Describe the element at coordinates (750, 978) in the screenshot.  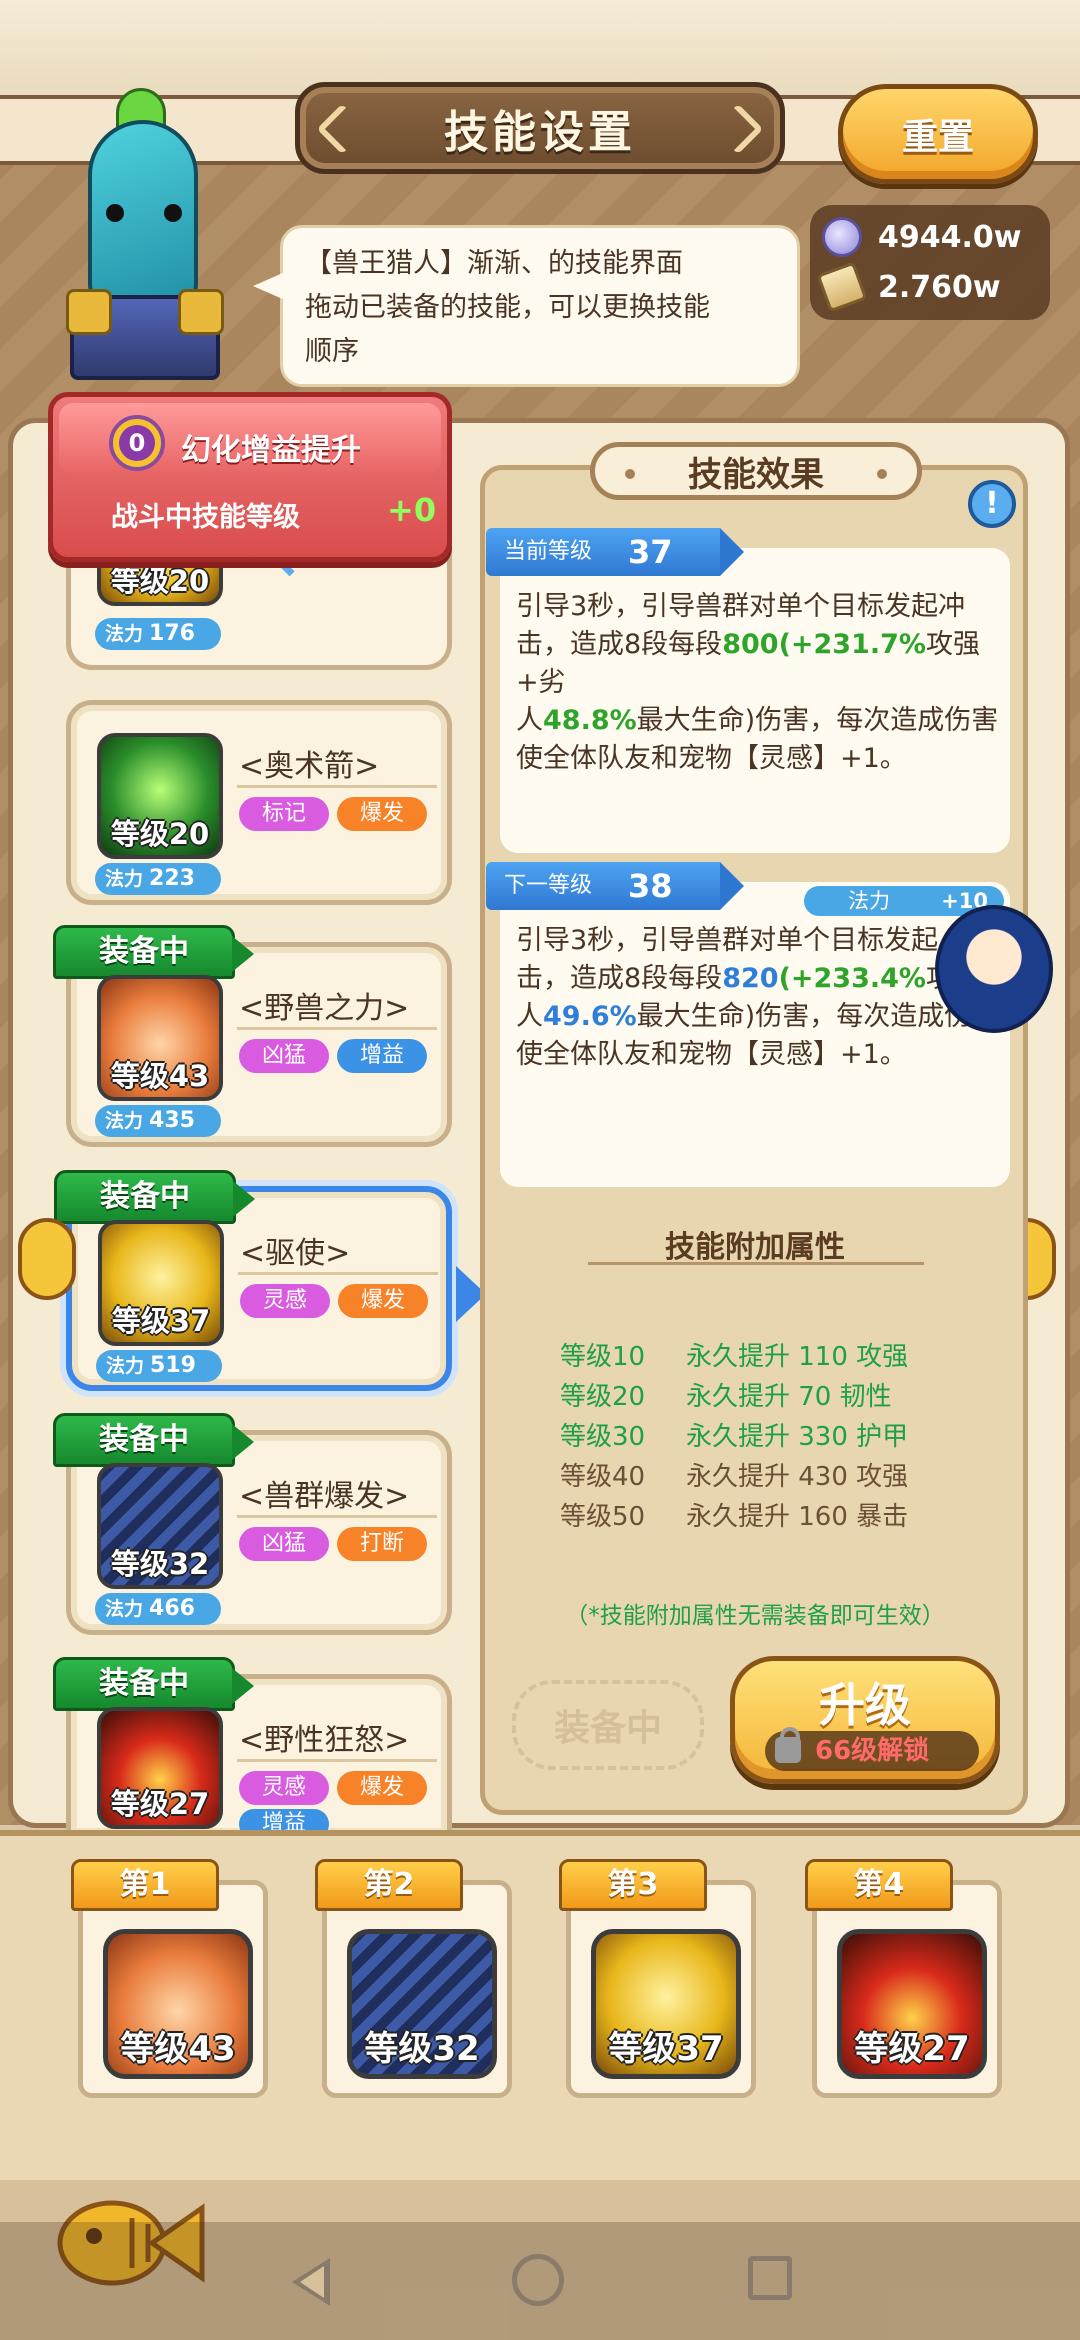
I see `desc-highlight: 820` at that location.